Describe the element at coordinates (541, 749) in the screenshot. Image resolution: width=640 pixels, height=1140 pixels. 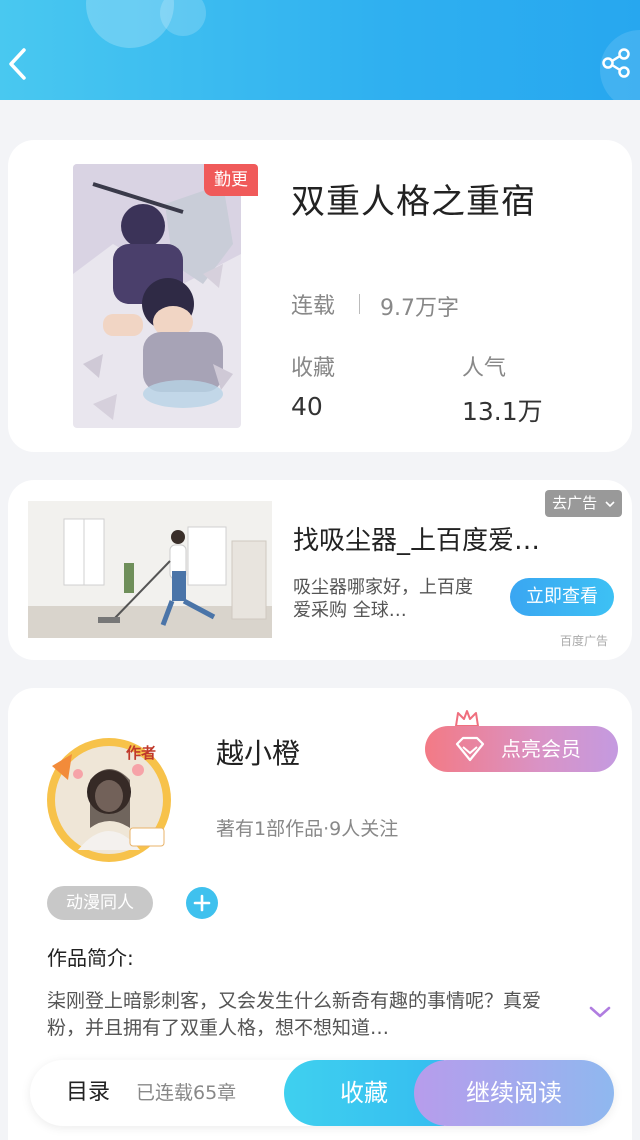
I see `vip-label: 点亮会员` at that location.